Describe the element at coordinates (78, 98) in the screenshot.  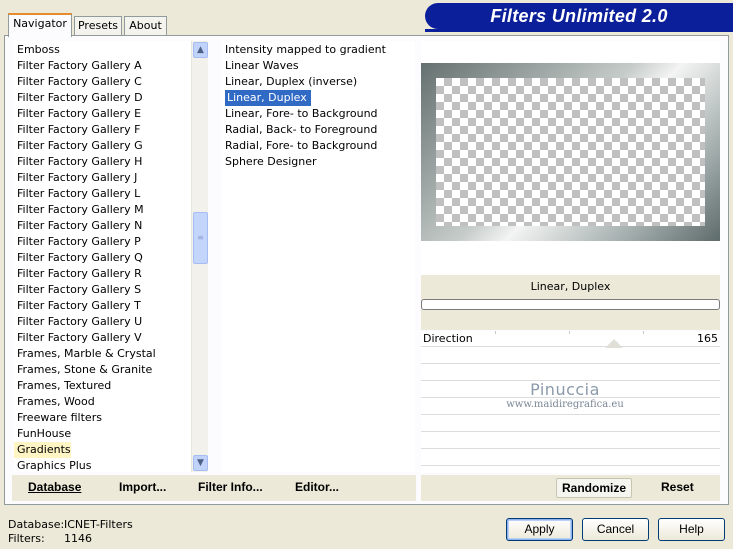
I see `list-item: Filter Factory Gallery D` at that location.